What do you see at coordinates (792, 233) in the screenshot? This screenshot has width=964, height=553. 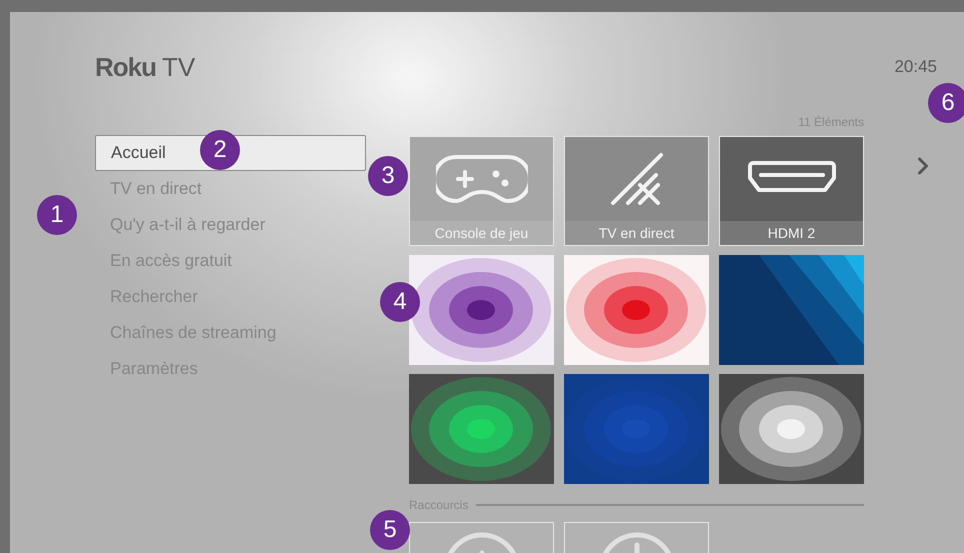 I see `tile-label: HDMI 2` at bounding box center [792, 233].